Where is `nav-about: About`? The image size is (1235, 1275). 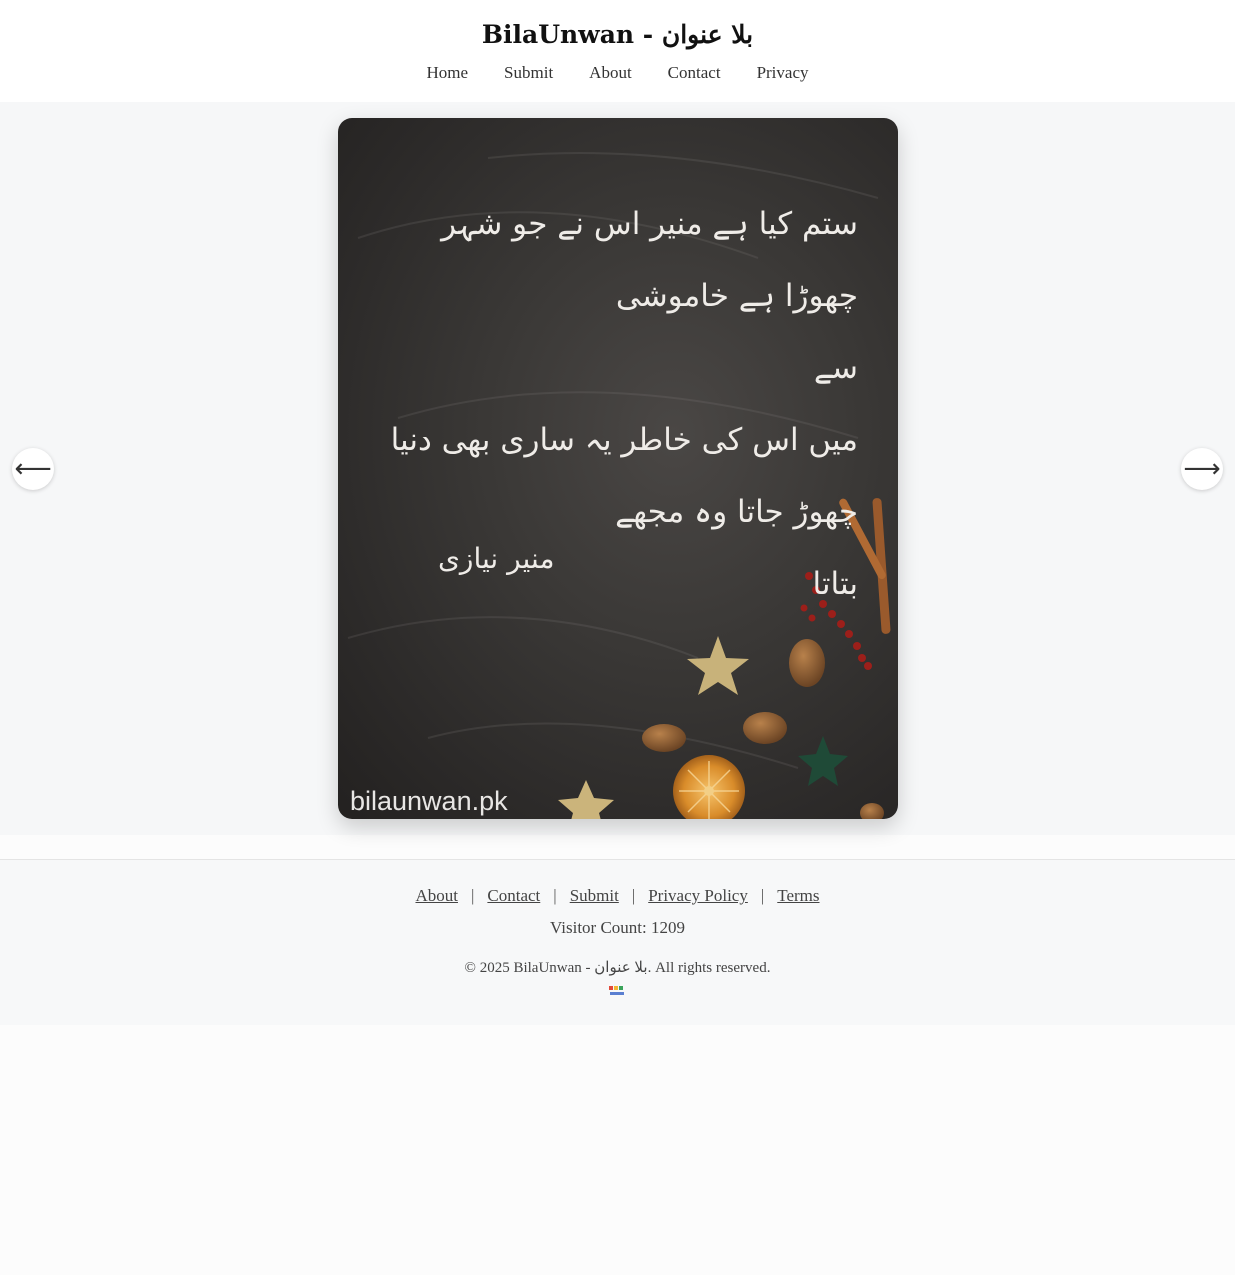 nav-about: About is located at coordinates (610, 73).